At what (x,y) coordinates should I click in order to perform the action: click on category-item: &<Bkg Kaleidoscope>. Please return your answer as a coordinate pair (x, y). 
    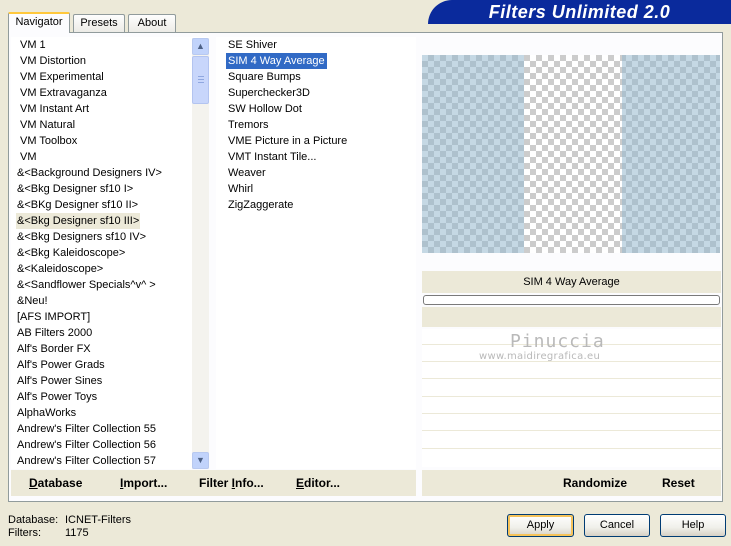
    Looking at the image, I should click on (71, 253).